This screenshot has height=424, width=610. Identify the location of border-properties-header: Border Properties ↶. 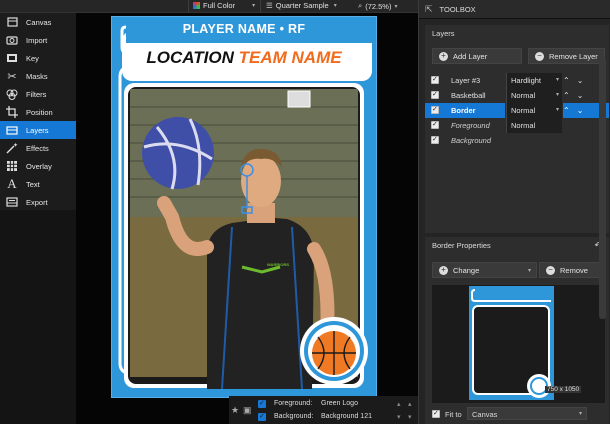
(517, 245).